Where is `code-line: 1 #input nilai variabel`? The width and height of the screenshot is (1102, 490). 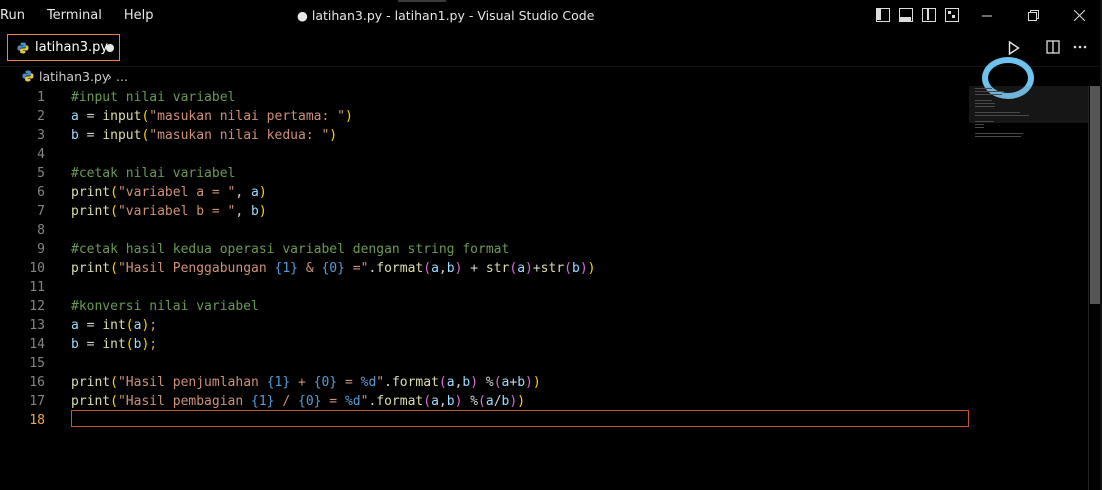
code-line: 1 #input nilai variabel is located at coordinates (485, 97).